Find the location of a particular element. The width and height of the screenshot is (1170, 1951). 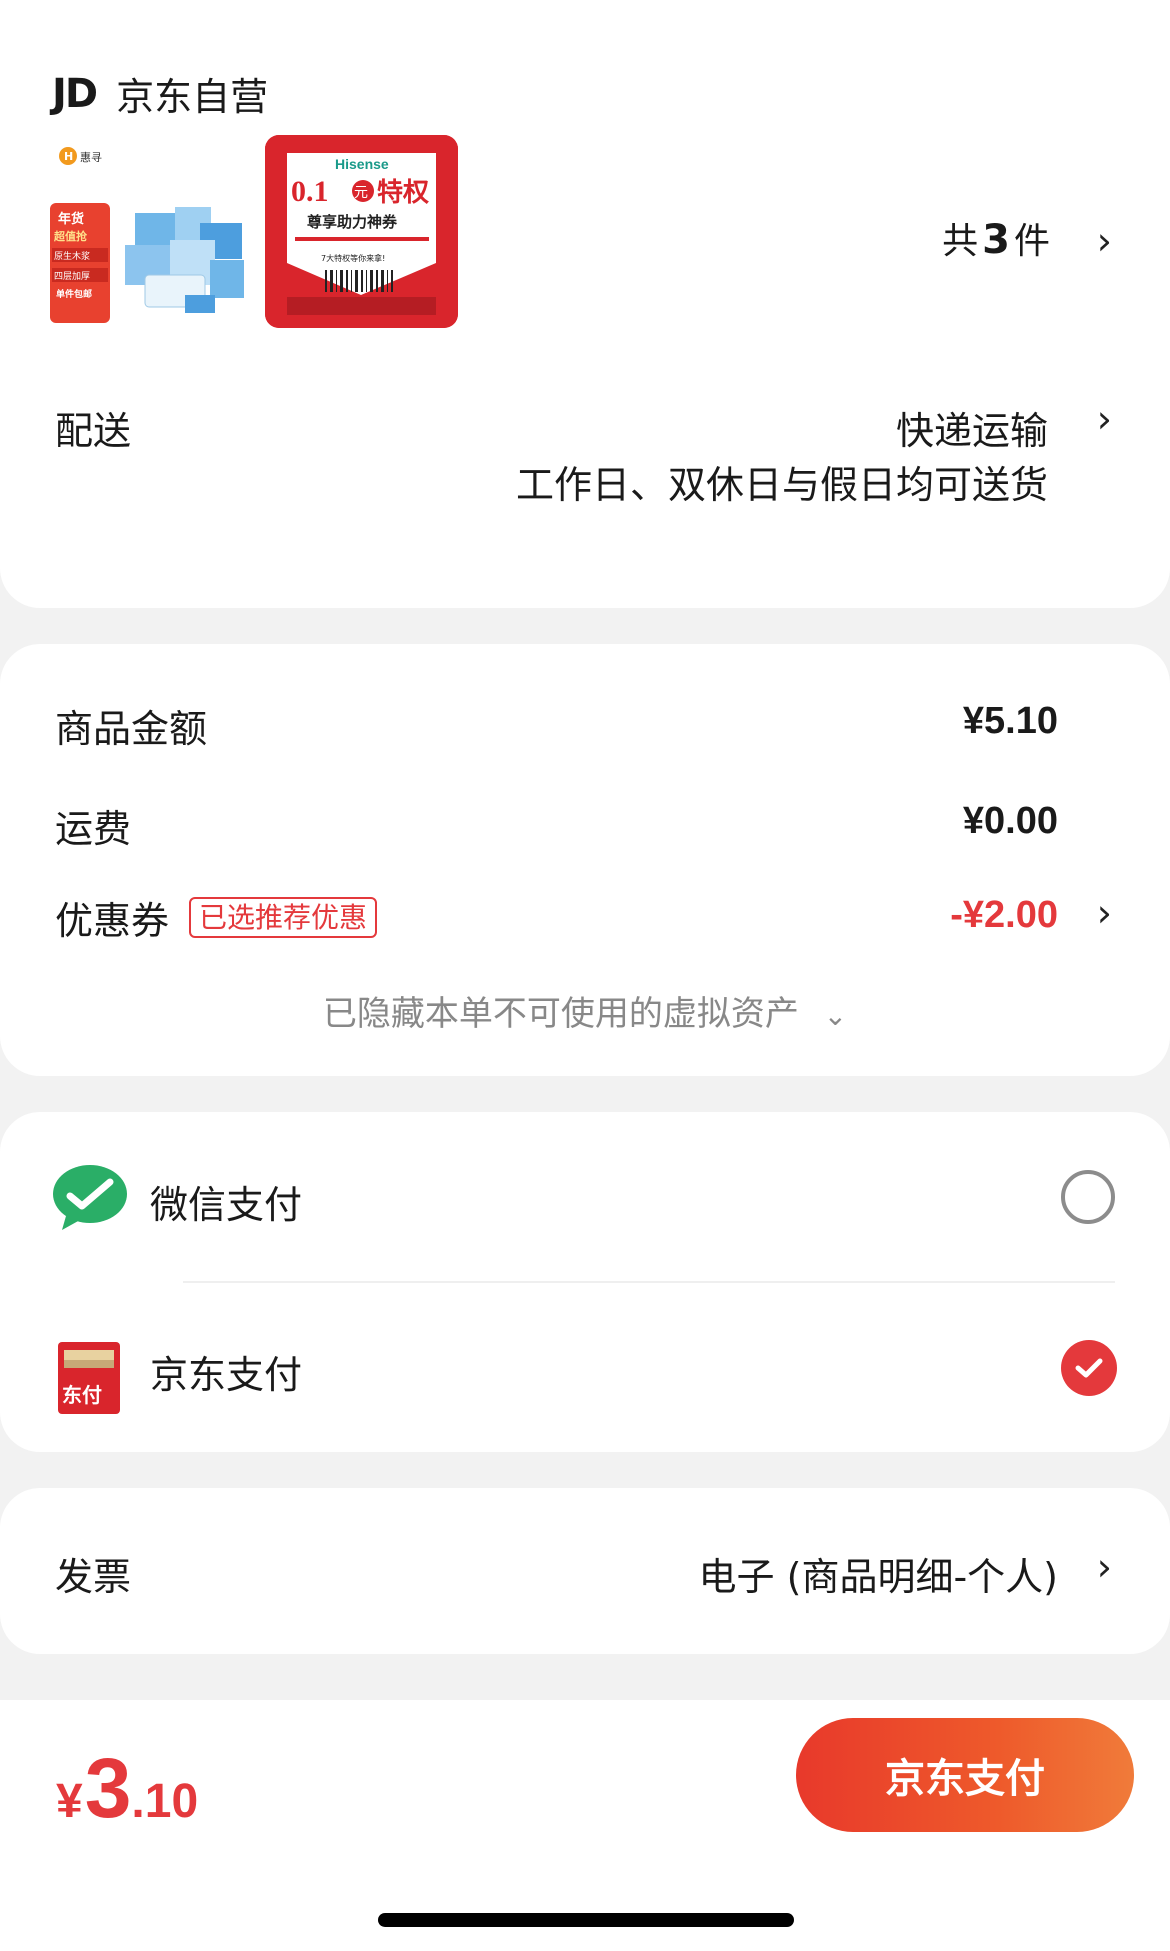

svg-text: 特权 is located at coordinates (403, 192).